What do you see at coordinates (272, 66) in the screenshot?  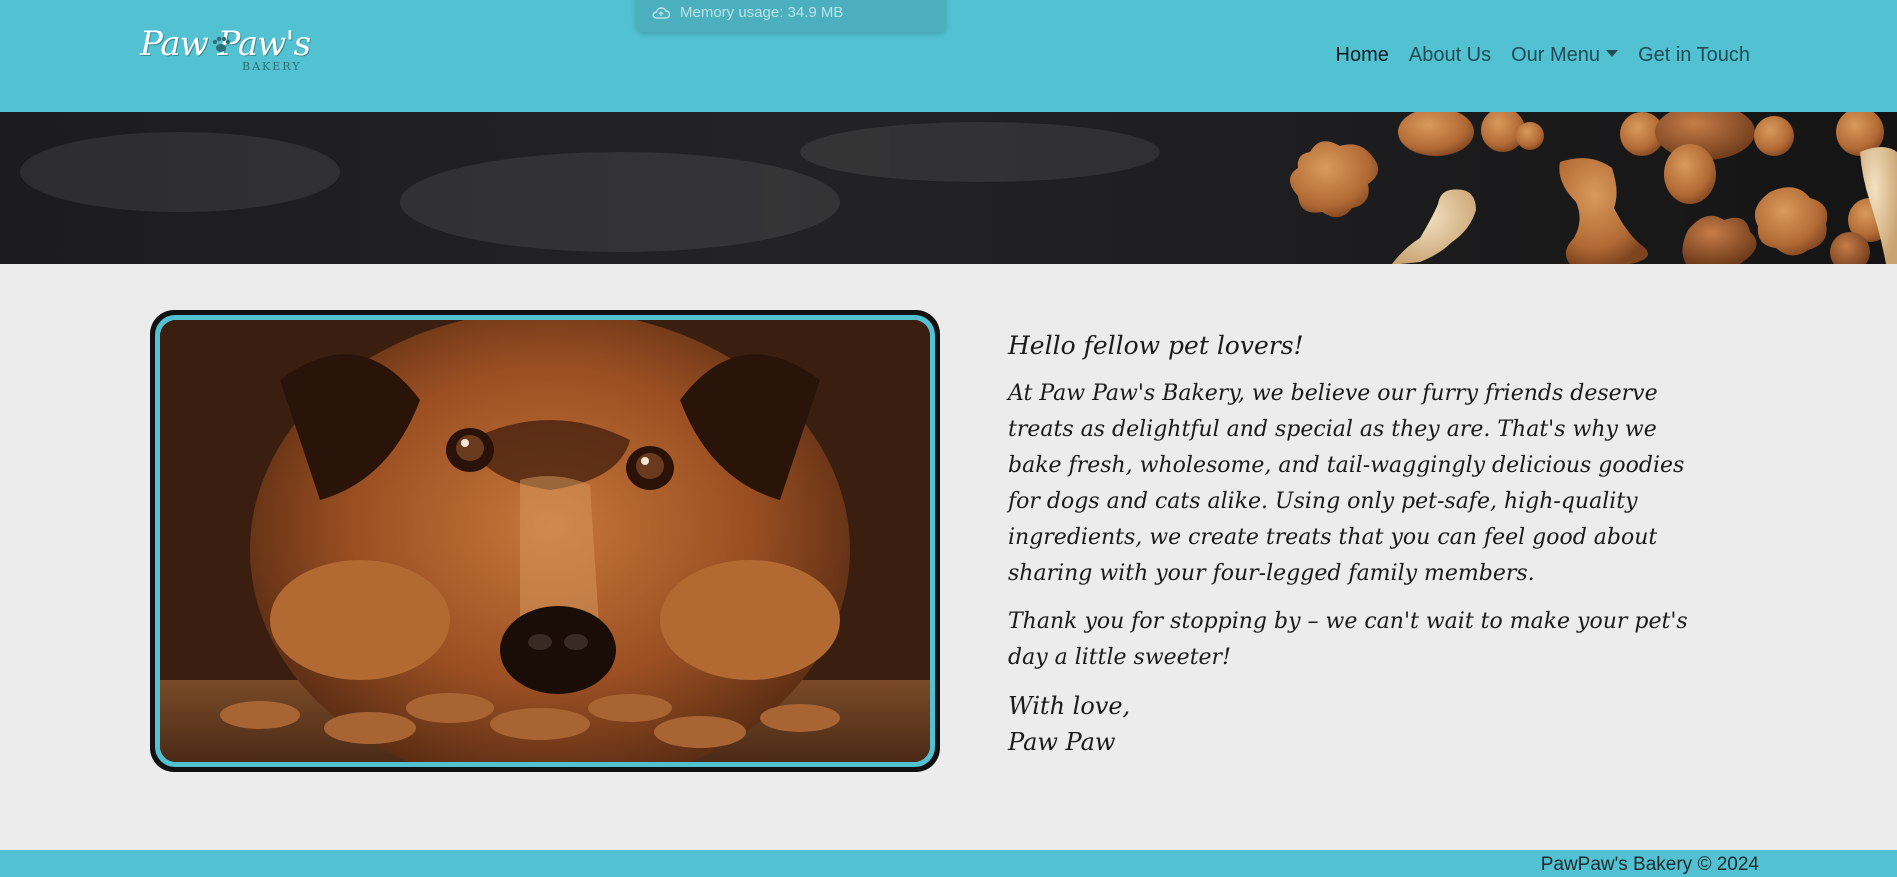 I see `logo-subtitle: BAKERY` at bounding box center [272, 66].